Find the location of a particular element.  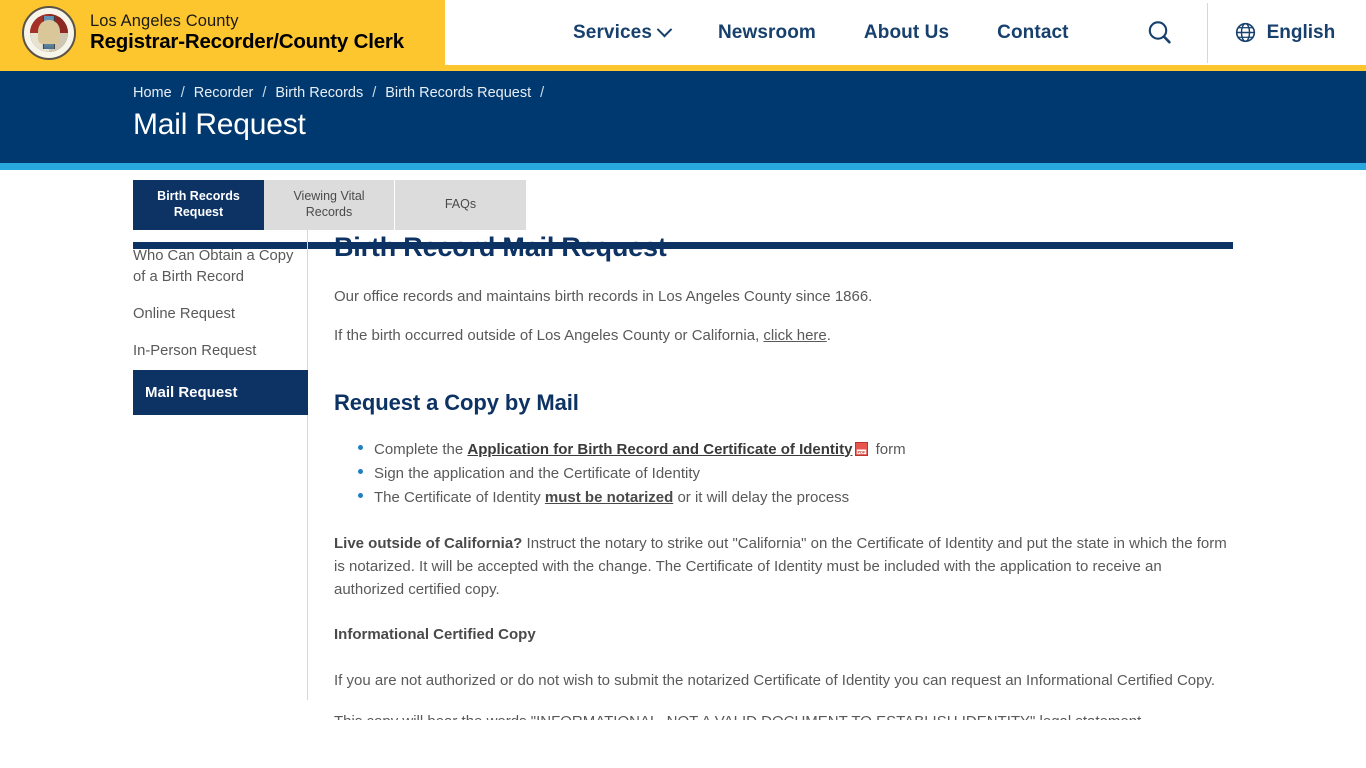

bullet-3-after: or it will delay the process is located at coordinates (761, 498).